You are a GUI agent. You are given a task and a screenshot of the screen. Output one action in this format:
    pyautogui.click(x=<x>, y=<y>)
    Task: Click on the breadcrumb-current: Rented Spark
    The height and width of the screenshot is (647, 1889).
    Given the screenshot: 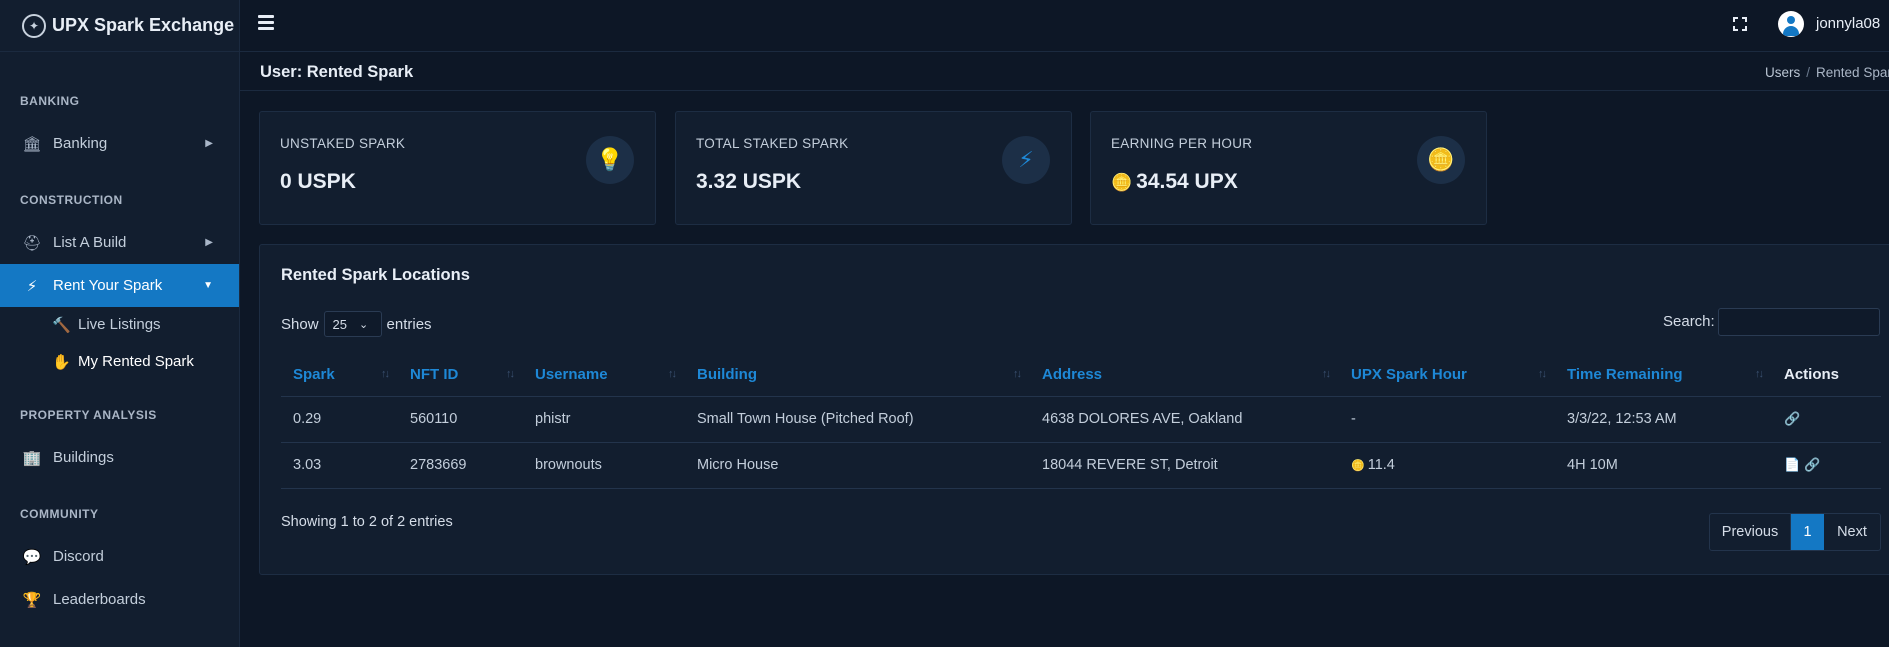 What is the action you would take?
    pyautogui.click(x=1852, y=72)
    